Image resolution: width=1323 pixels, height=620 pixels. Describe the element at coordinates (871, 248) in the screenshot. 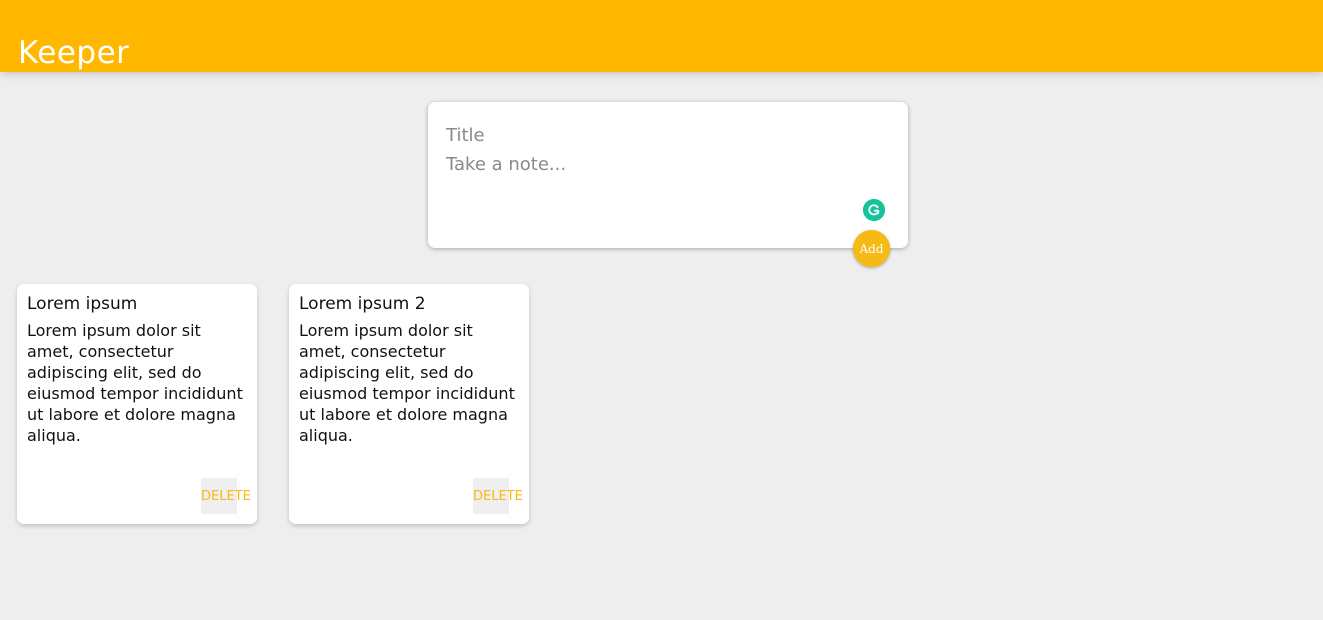

I see `add-note-button: Add` at that location.